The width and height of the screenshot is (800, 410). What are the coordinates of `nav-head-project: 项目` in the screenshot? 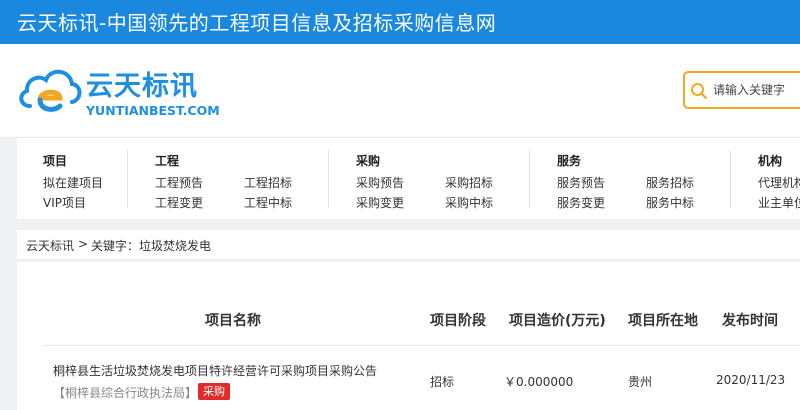 It's located at (55, 160).